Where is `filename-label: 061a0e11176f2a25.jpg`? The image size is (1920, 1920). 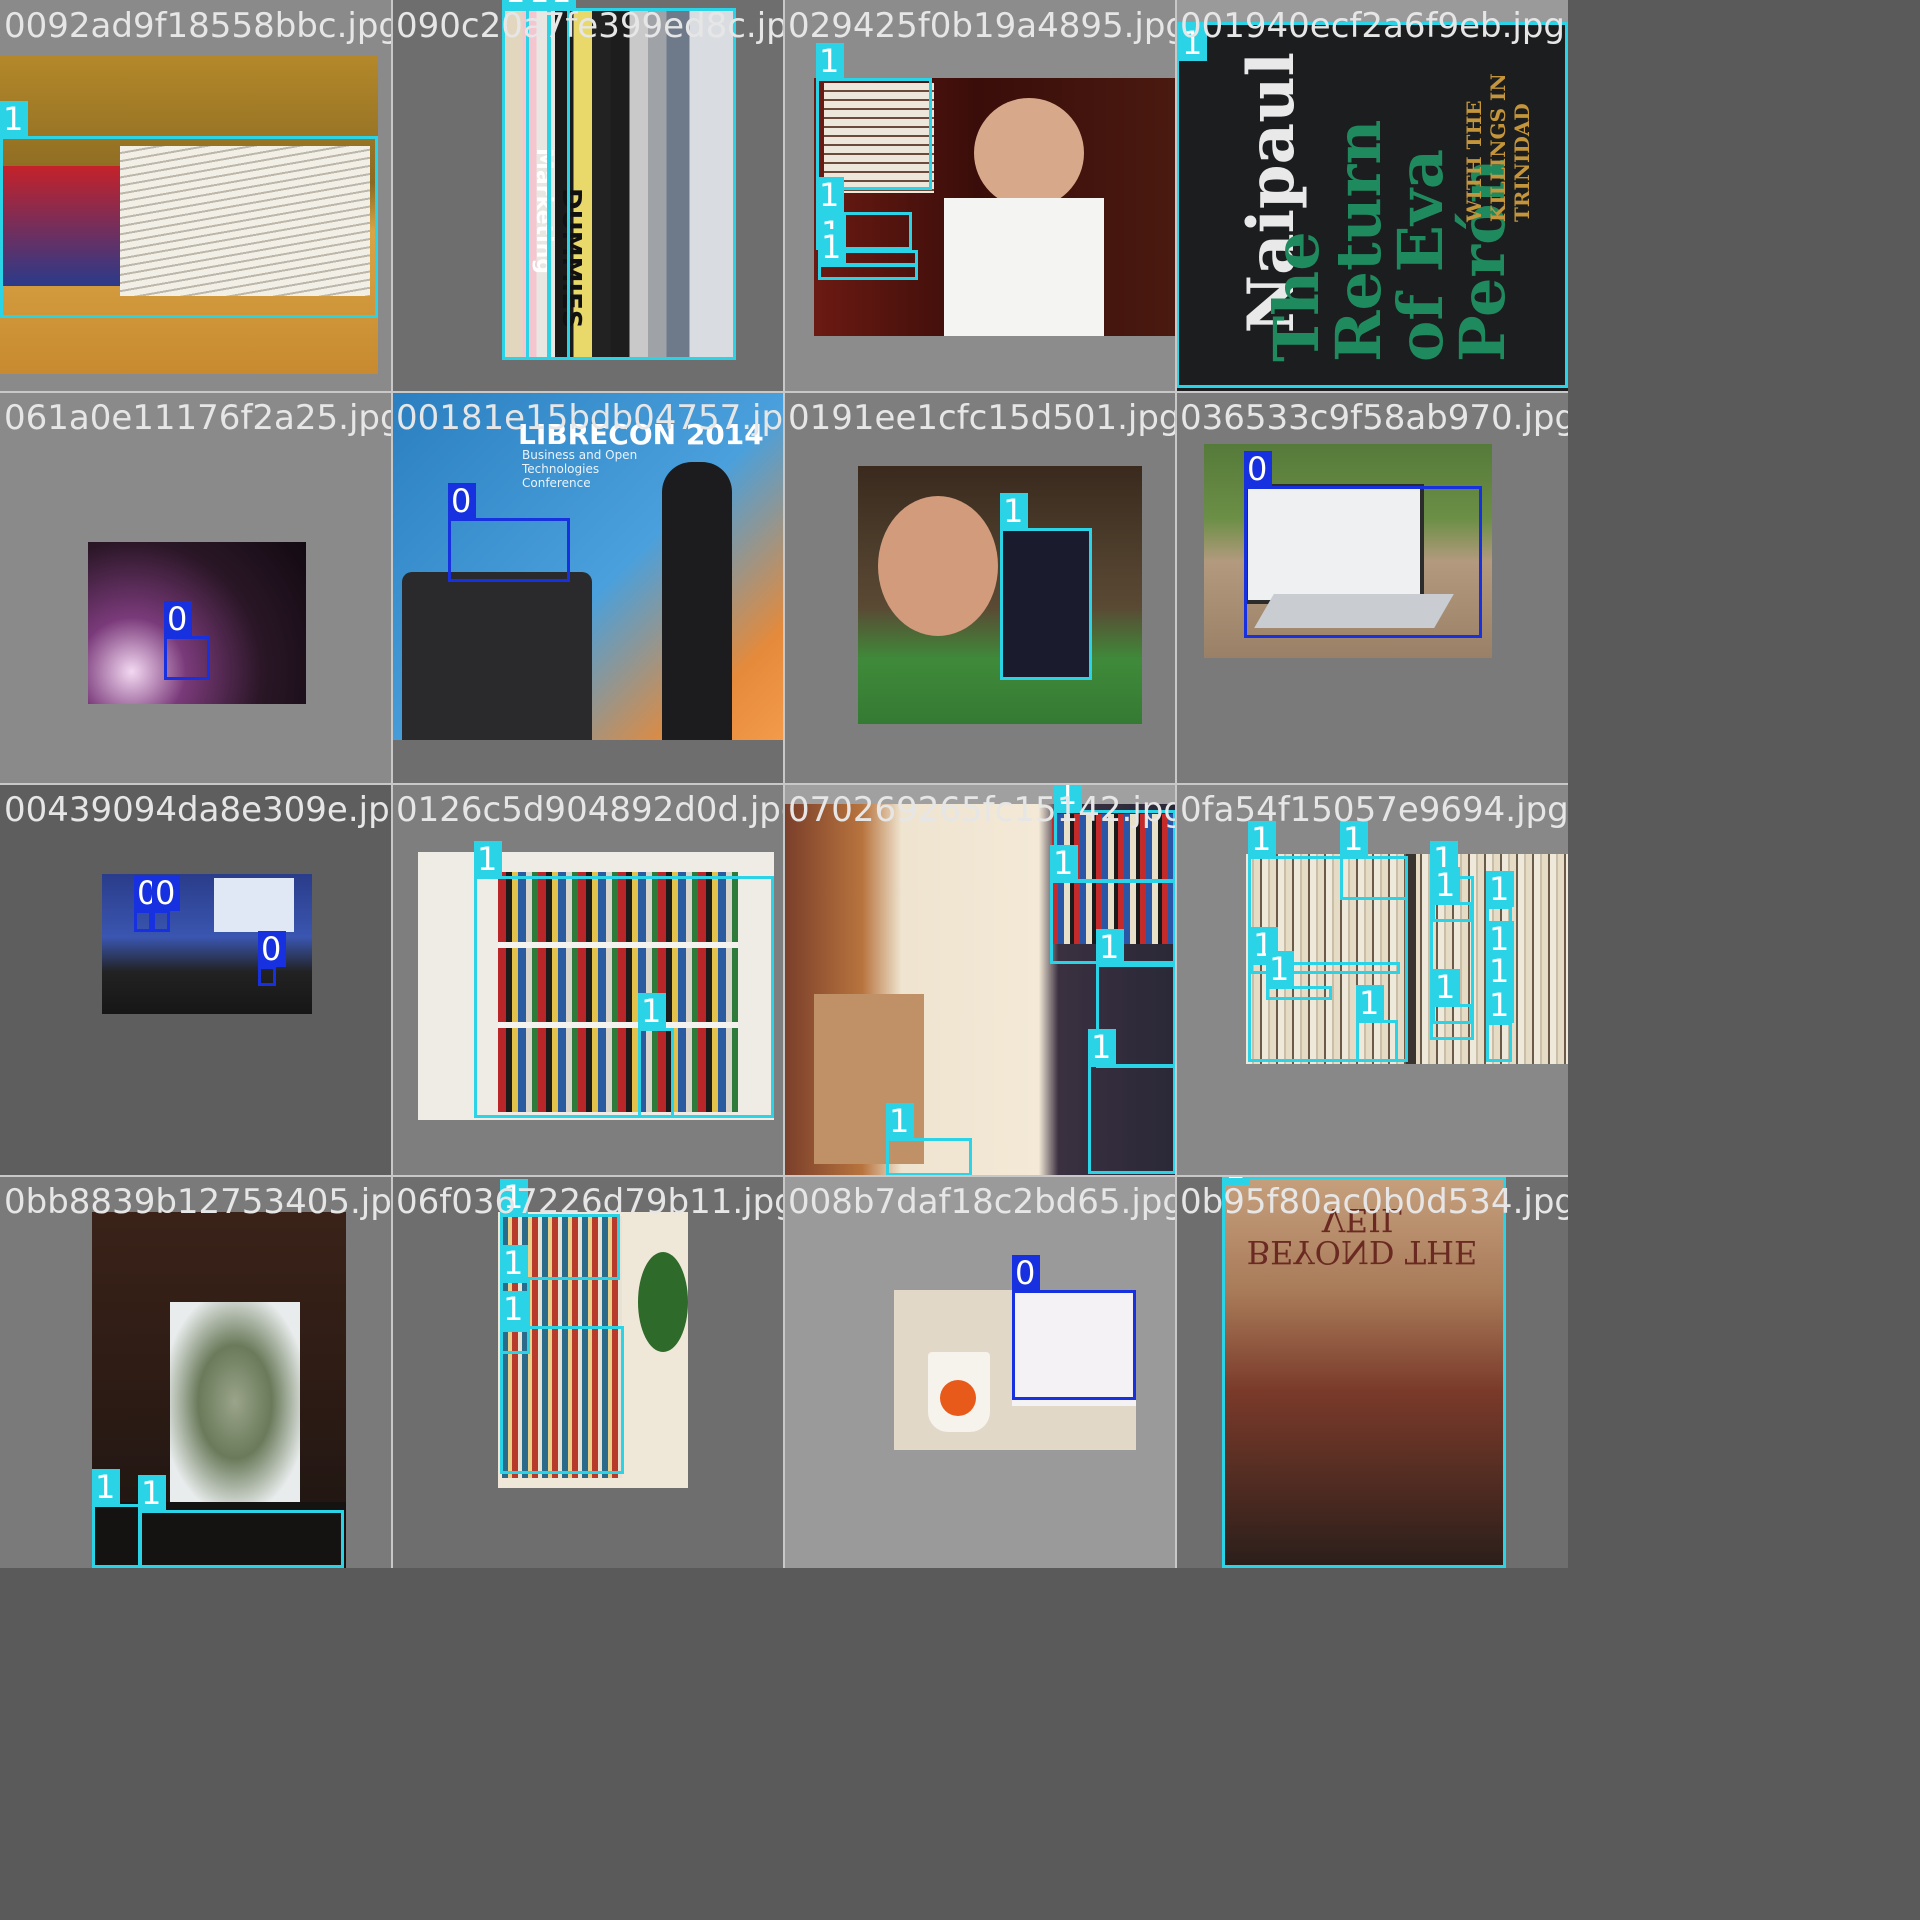
filename-label: 061a0e11176f2a25.jpg is located at coordinates (198, 418).